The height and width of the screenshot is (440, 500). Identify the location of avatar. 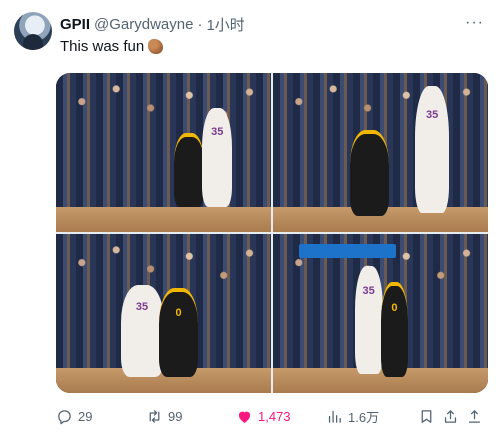
(33, 31).